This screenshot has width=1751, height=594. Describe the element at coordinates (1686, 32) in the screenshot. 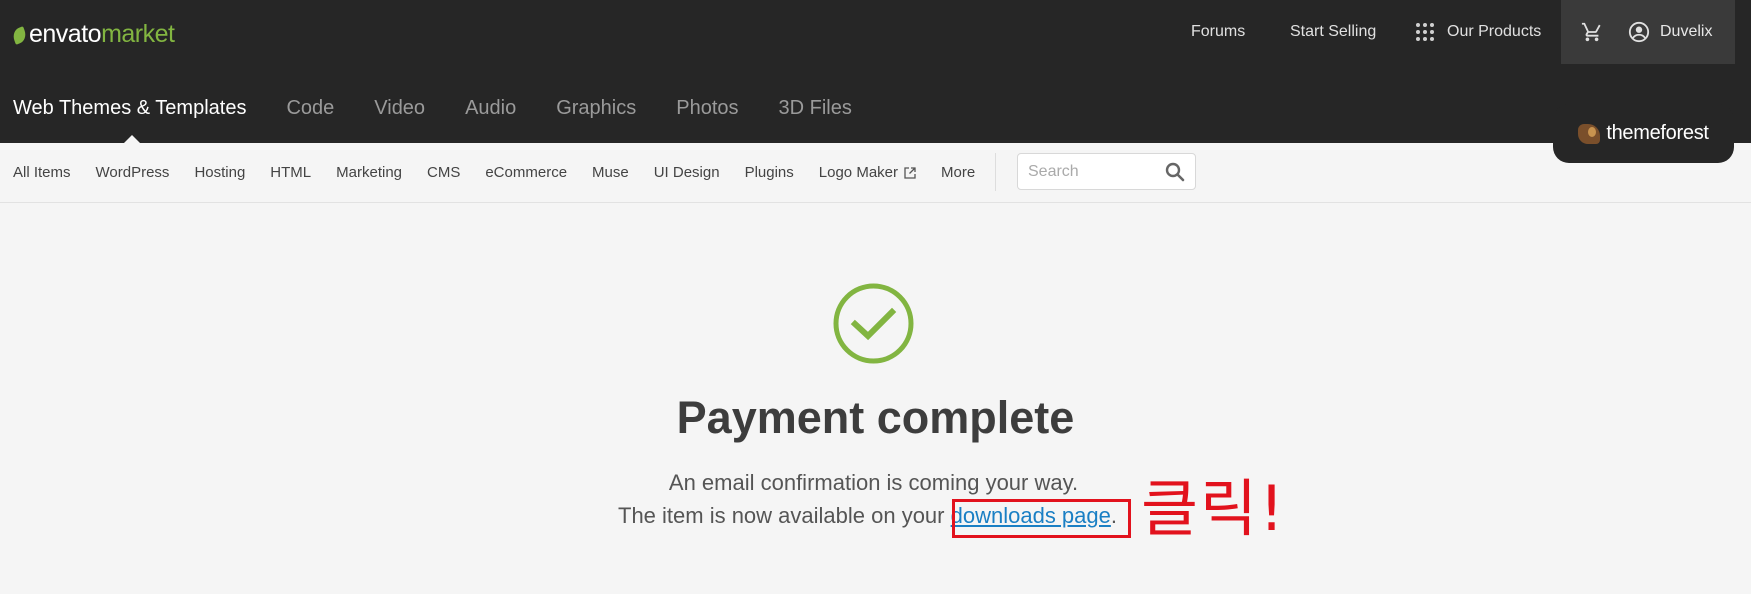

I see `username-label: Duvelix` at that location.